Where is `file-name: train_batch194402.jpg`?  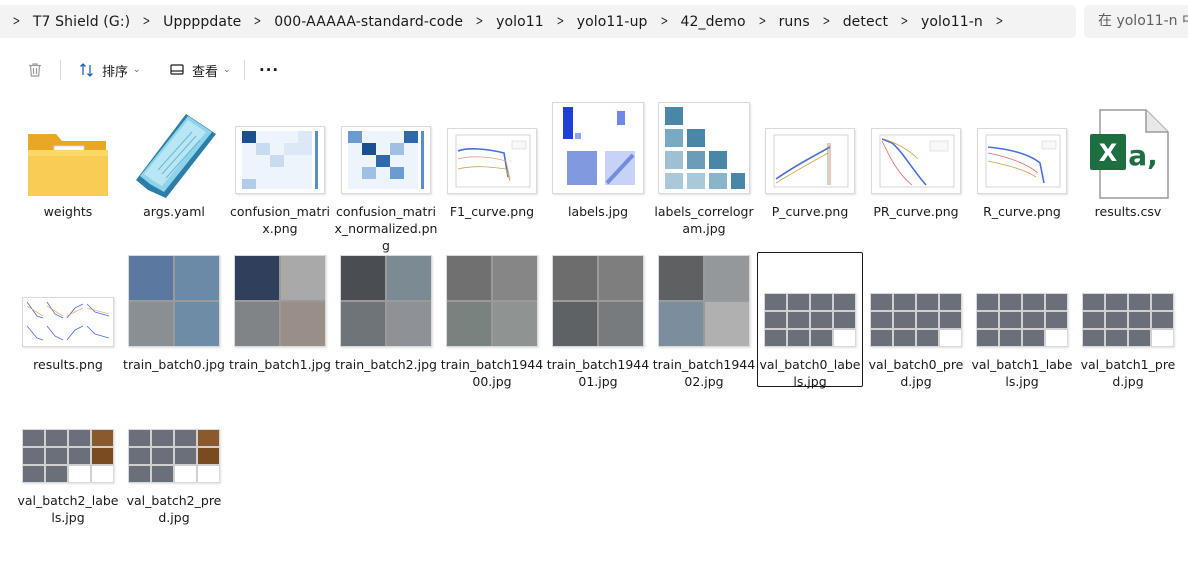
file-name: train_batch194402.jpg is located at coordinates (704, 373).